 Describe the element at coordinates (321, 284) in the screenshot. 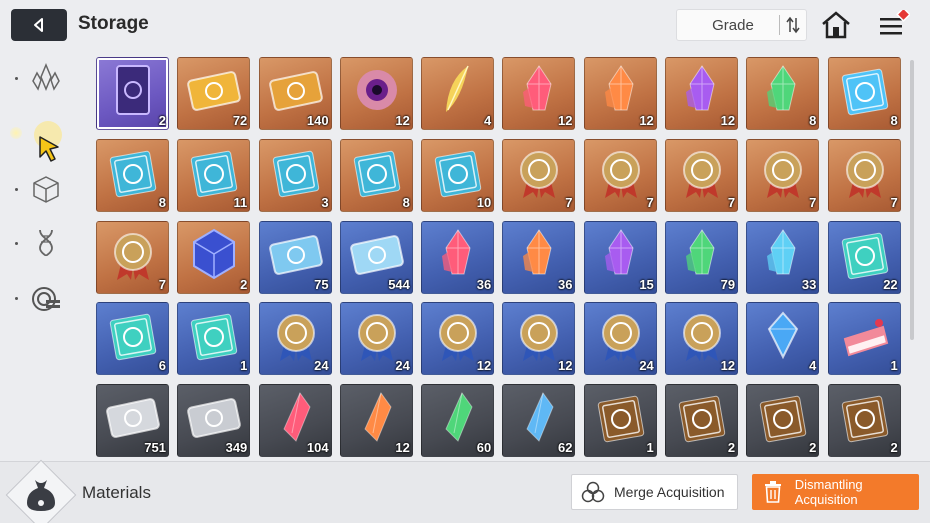

I see `item-quantity: 75` at that location.